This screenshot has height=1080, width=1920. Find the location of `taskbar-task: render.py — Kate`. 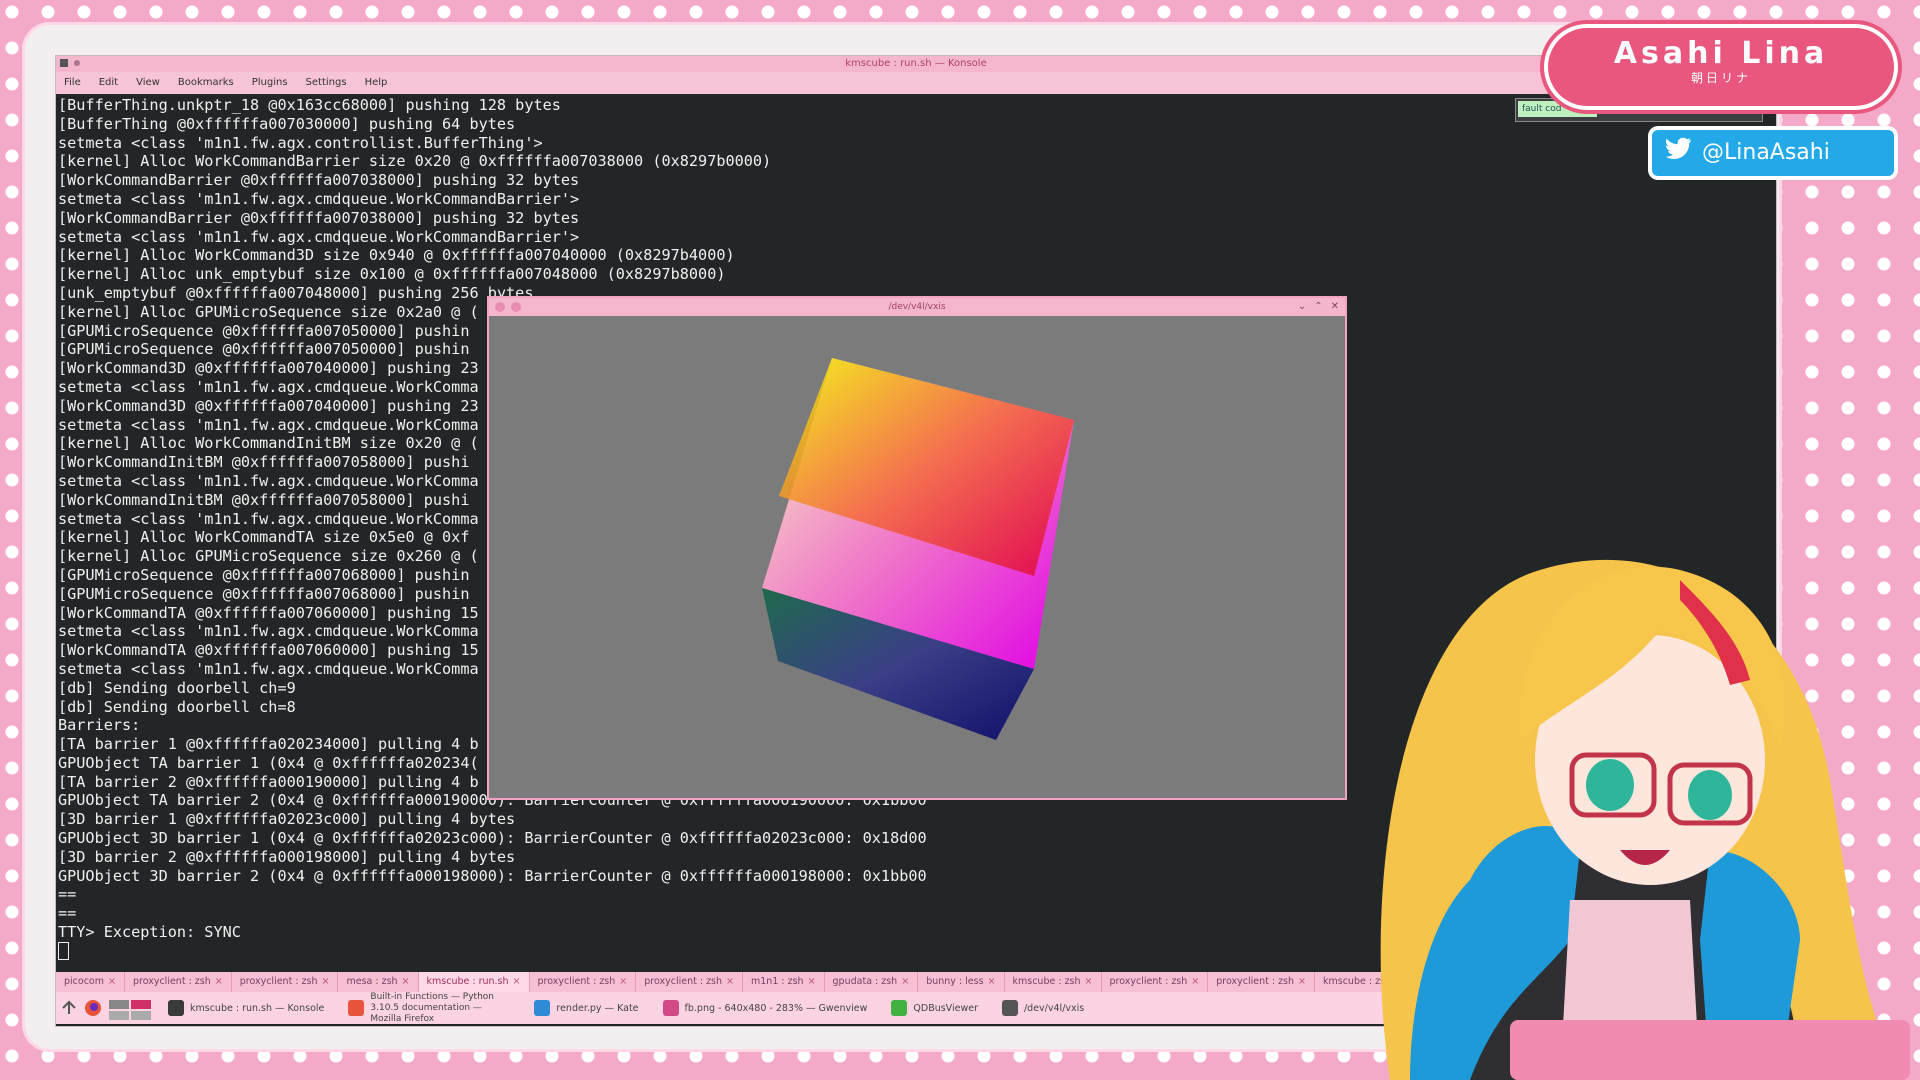

taskbar-task: render.py — Kate is located at coordinates (586, 1008).